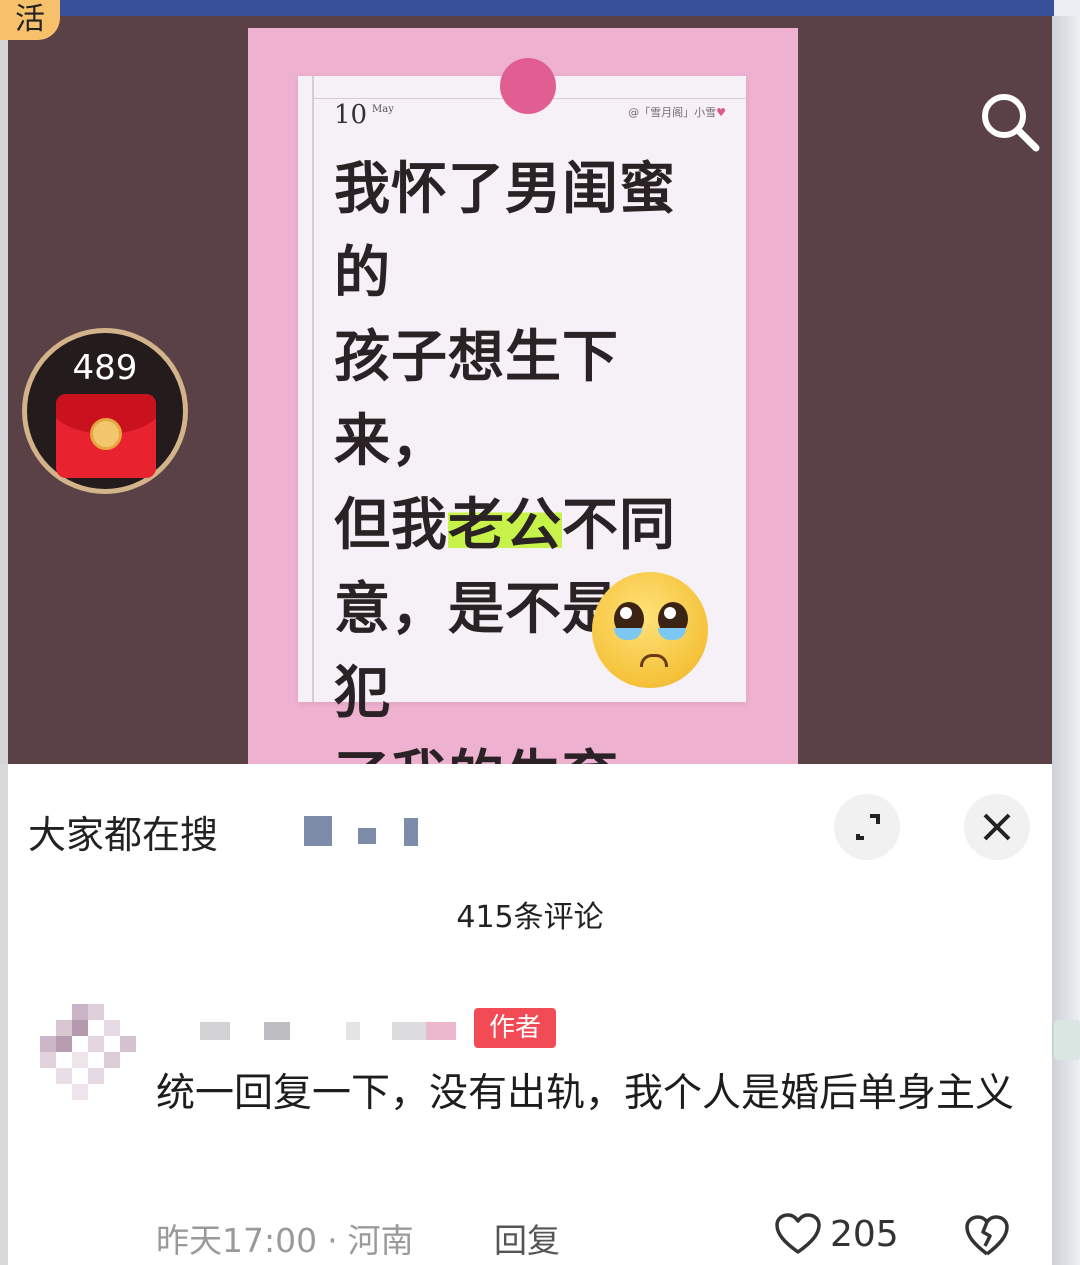 The image size is (1080, 1265). What do you see at coordinates (321, 1031) in the screenshot?
I see `blurred-username` at bounding box center [321, 1031].